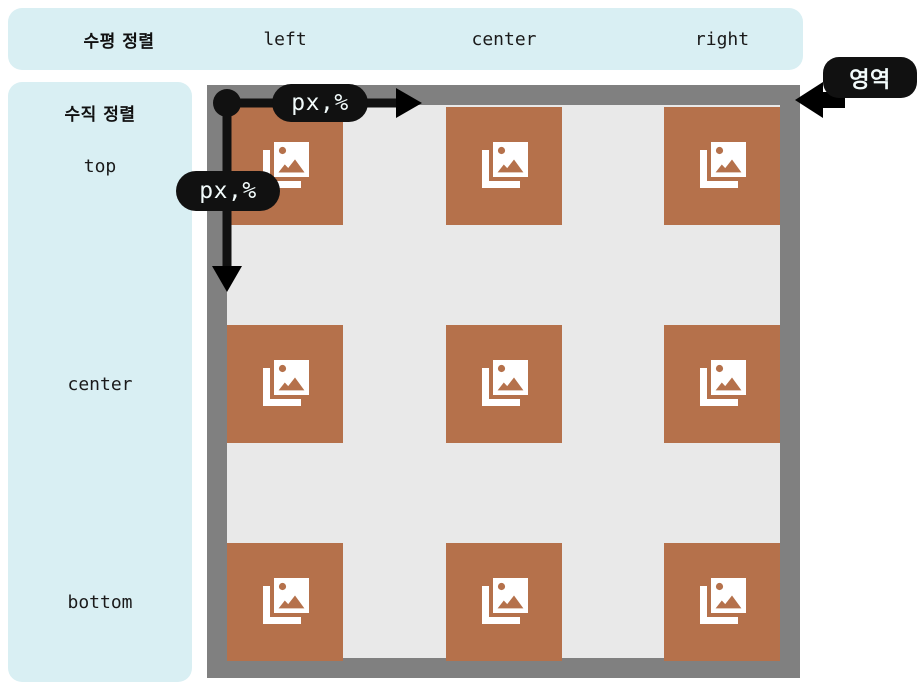 The image size is (920, 697). What do you see at coordinates (100, 602) in the screenshot?
I see `sidebar-row-bottom: bottom` at bounding box center [100, 602].